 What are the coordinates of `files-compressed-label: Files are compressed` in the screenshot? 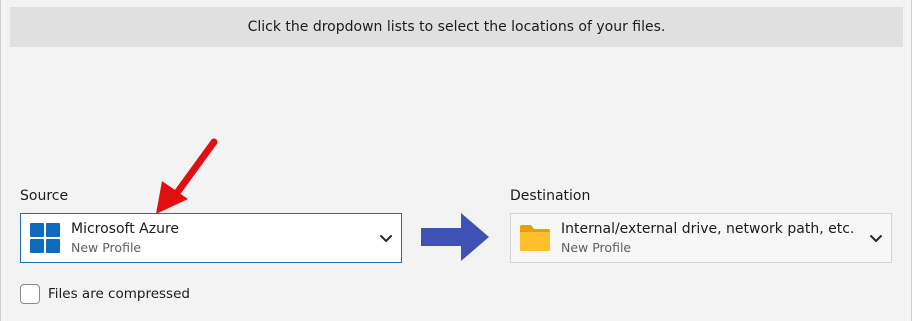 It's located at (119, 294).